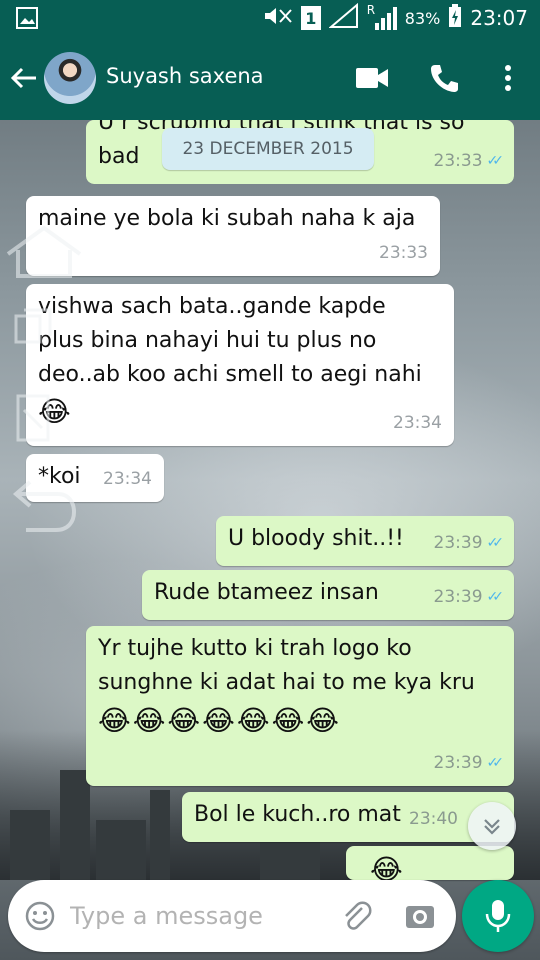 Image resolution: width=540 pixels, height=960 pixels. I want to click on camera-button, so click(420, 916).